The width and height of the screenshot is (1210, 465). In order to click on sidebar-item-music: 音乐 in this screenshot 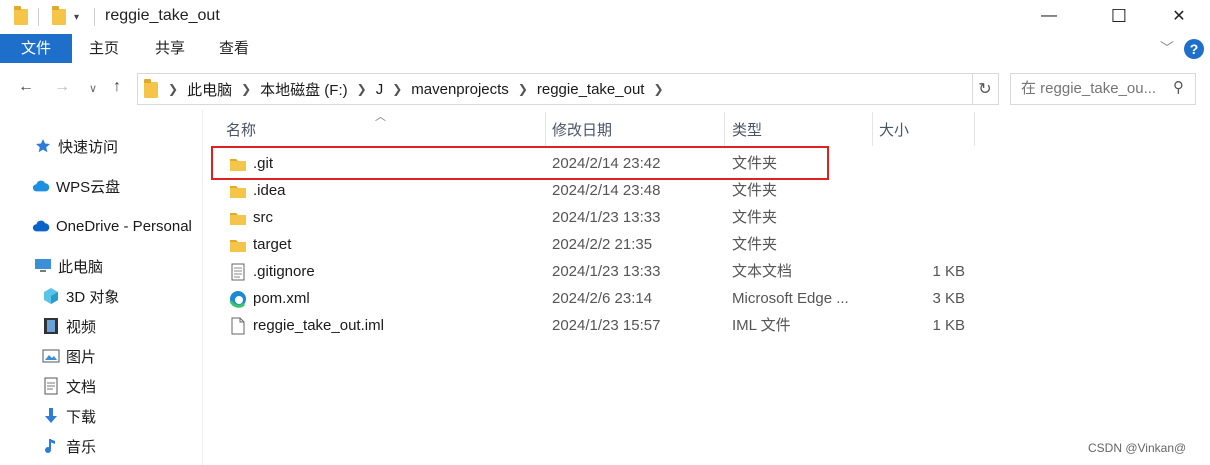, I will do `click(69, 446)`.